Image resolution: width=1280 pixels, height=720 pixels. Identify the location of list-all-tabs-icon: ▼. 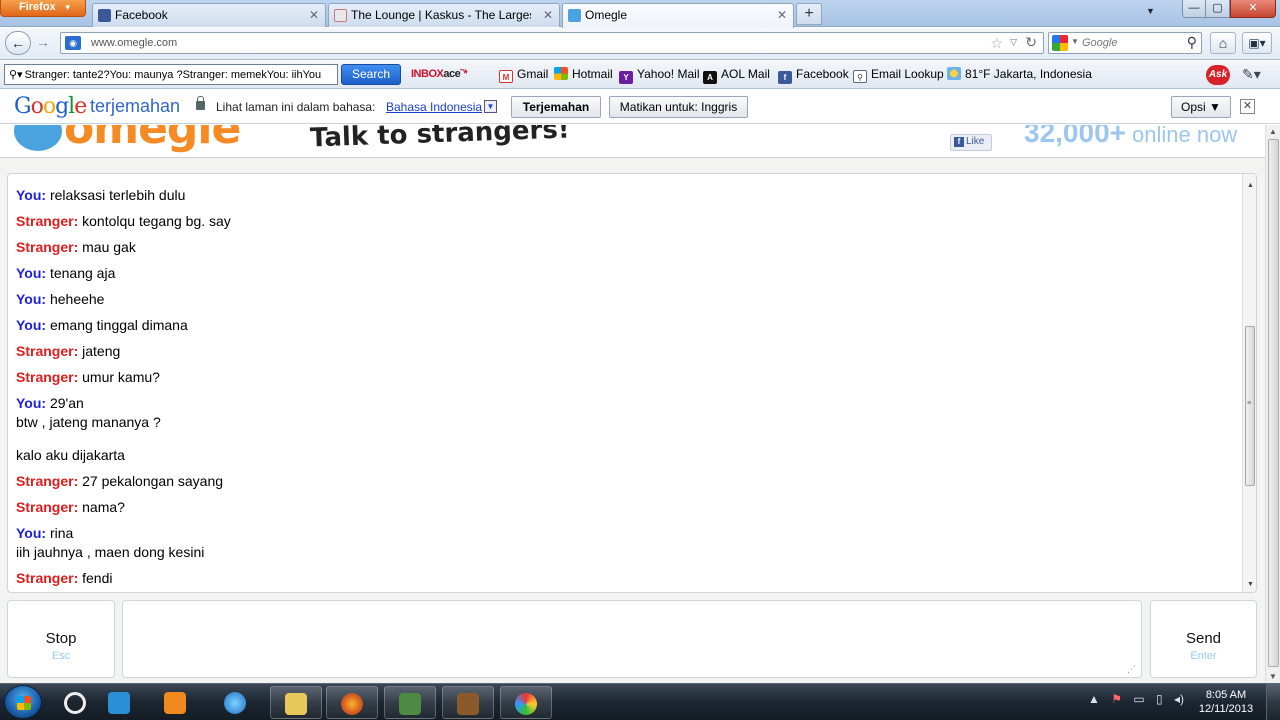
(1150, 11).